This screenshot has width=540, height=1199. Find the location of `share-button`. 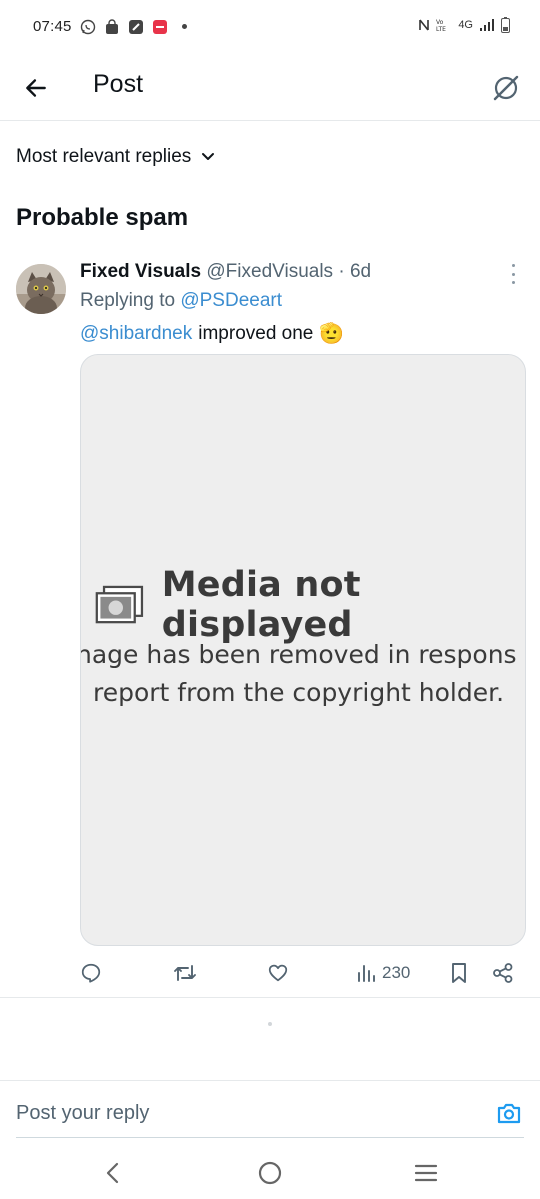

share-button is located at coordinates (503, 973).